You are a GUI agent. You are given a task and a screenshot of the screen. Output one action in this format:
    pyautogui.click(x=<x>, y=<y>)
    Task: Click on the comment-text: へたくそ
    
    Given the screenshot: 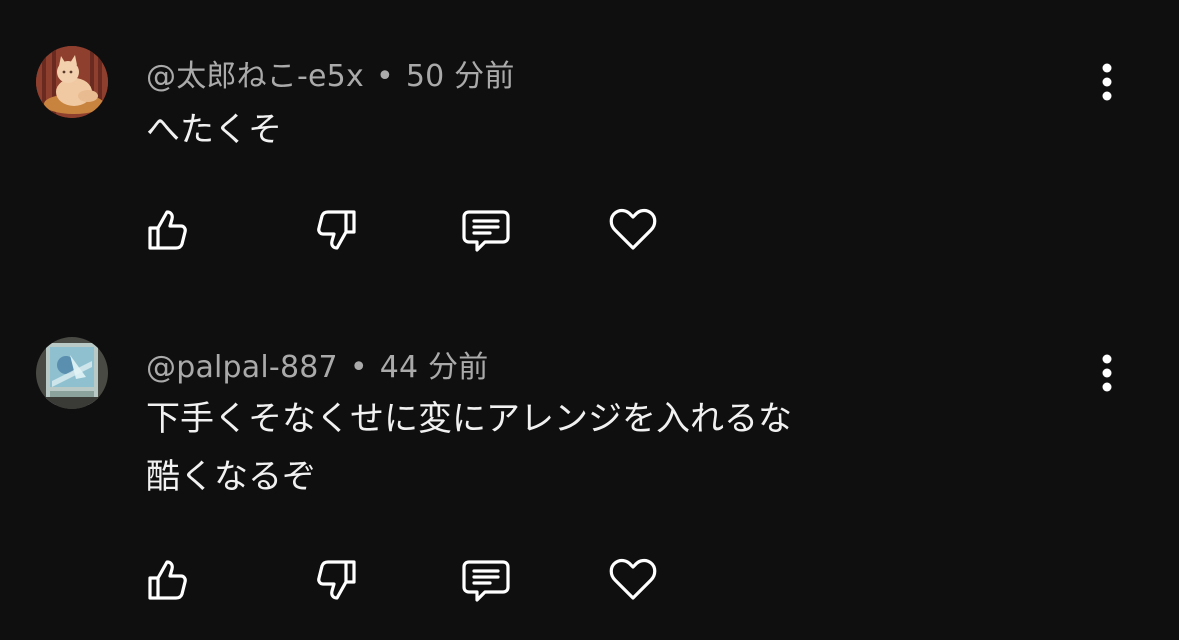 What is the action you would take?
    pyautogui.click(x=214, y=130)
    